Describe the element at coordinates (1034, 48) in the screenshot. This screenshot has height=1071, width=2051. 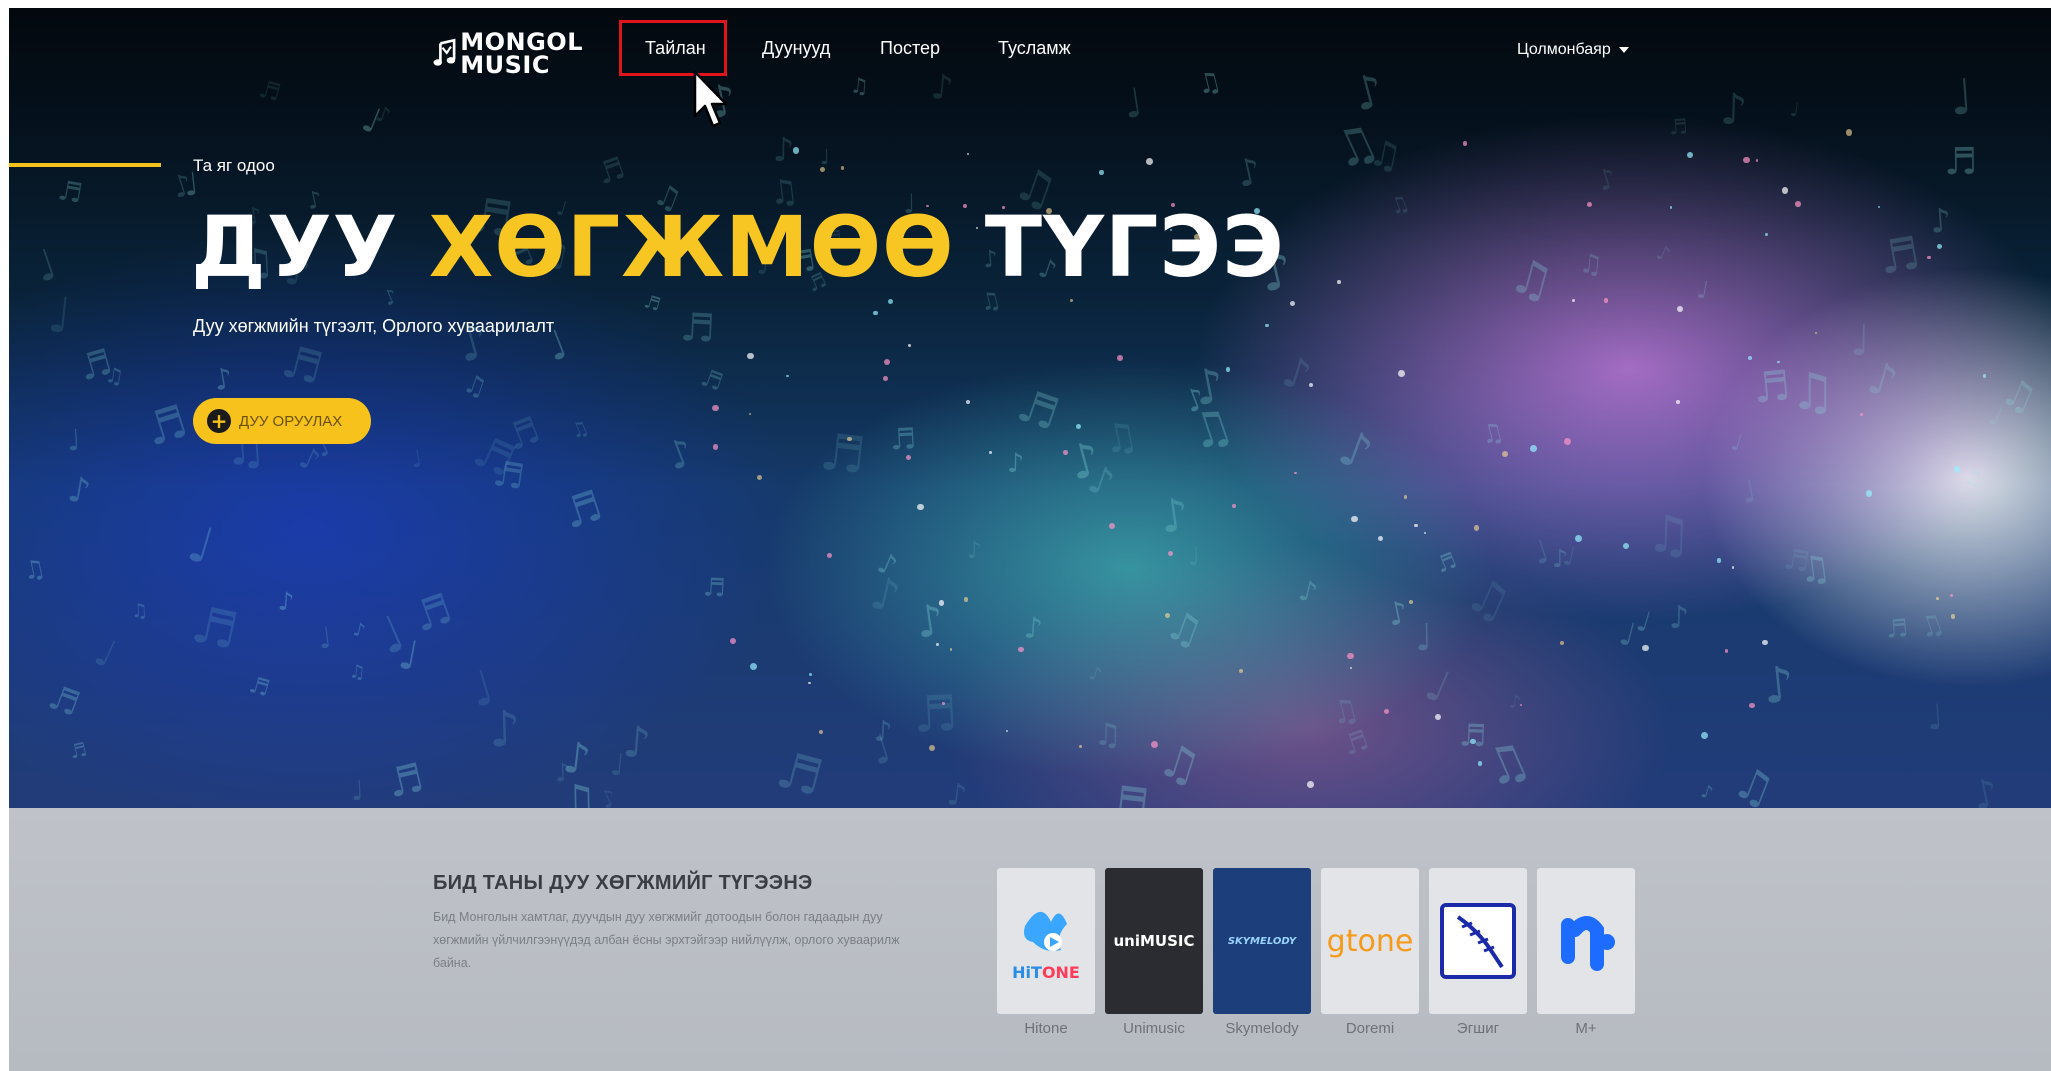
I see `nav-item-help: Тусламж` at that location.